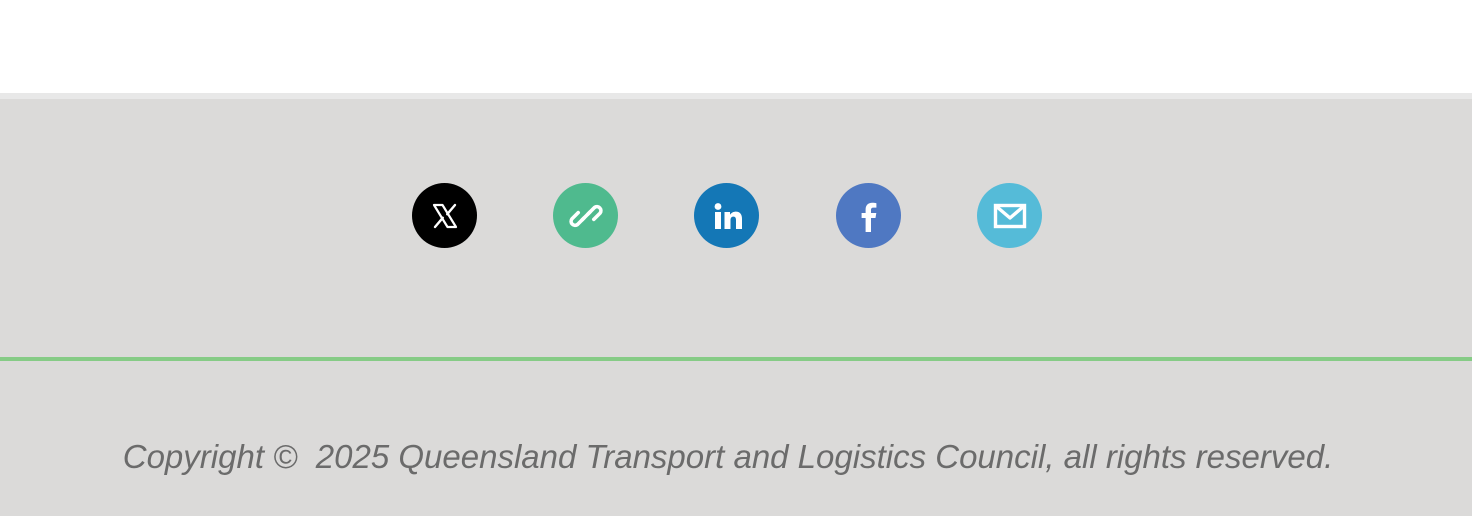 The width and height of the screenshot is (1472, 516). I want to click on x-logo-icon, so click(445, 216).